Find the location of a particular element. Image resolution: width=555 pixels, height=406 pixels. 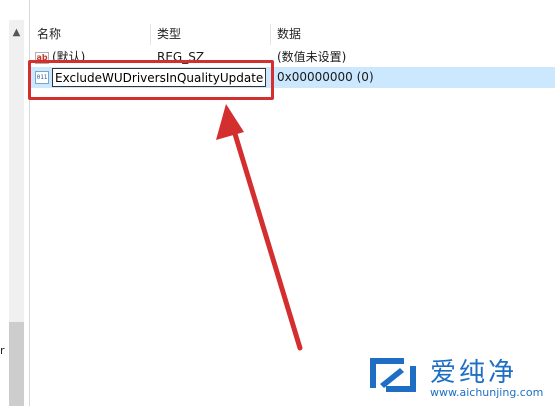

highlight-annotation-box is located at coordinates (151, 80).